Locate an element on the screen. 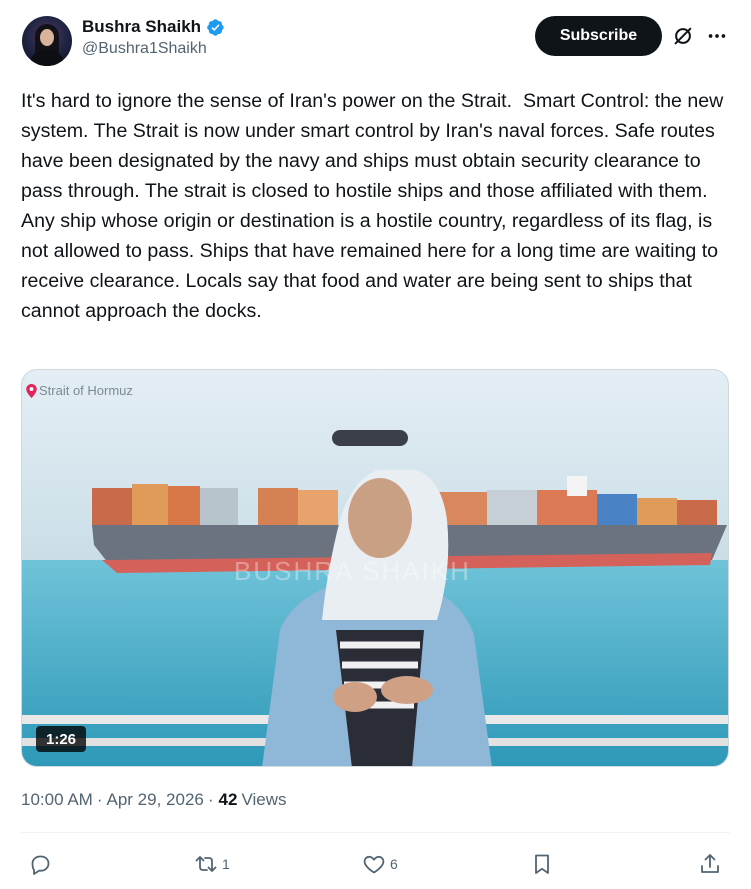 This screenshot has height=889, width=751. heart-icon is located at coordinates (374, 864).